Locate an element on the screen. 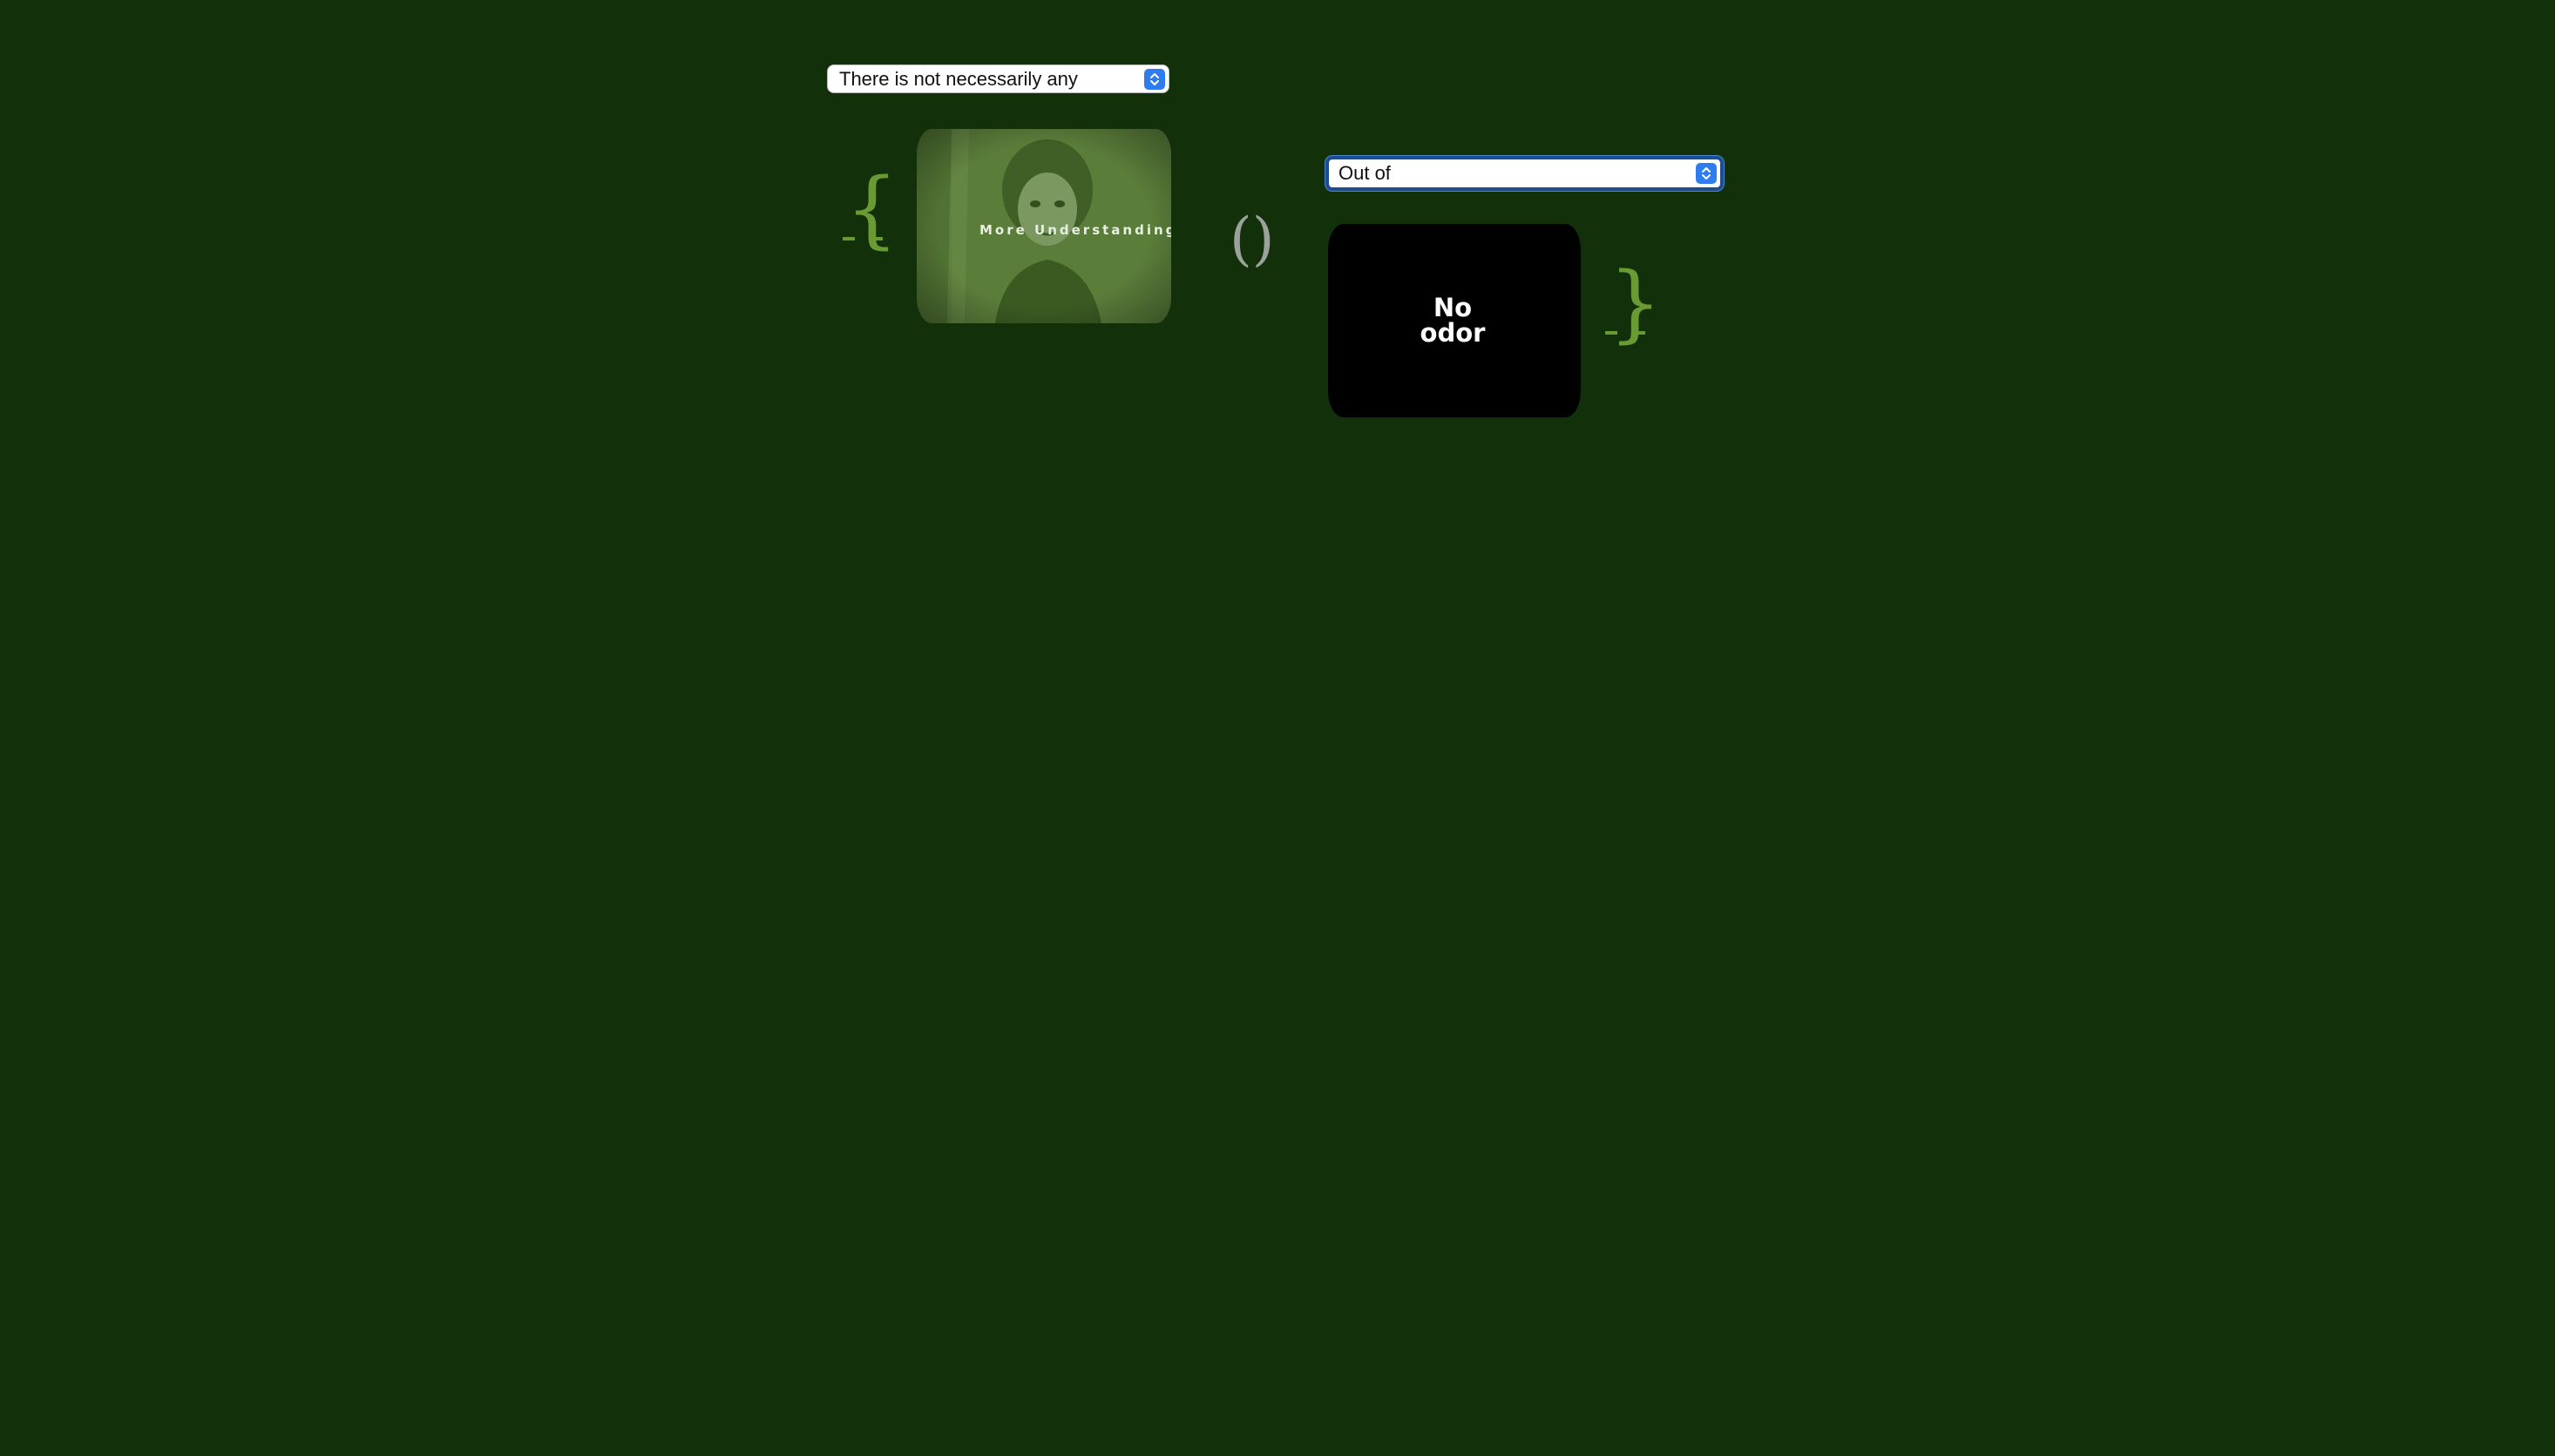  open-brace-glyph: { is located at coordinates (872, 209).